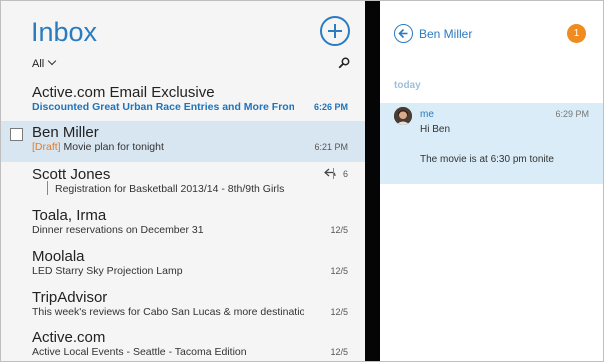 The image size is (604, 362). I want to click on message-sender: me, so click(427, 114).